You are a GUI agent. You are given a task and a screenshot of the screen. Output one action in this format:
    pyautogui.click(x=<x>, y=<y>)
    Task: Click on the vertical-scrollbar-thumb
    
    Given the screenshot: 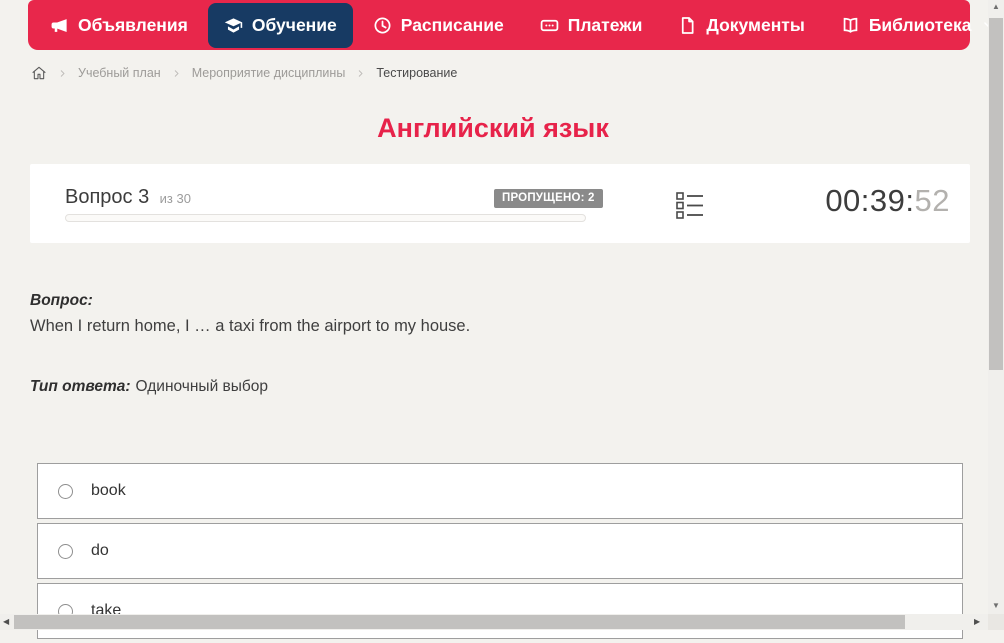 What is the action you would take?
    pyautogui.click(x=996, y=194)
    